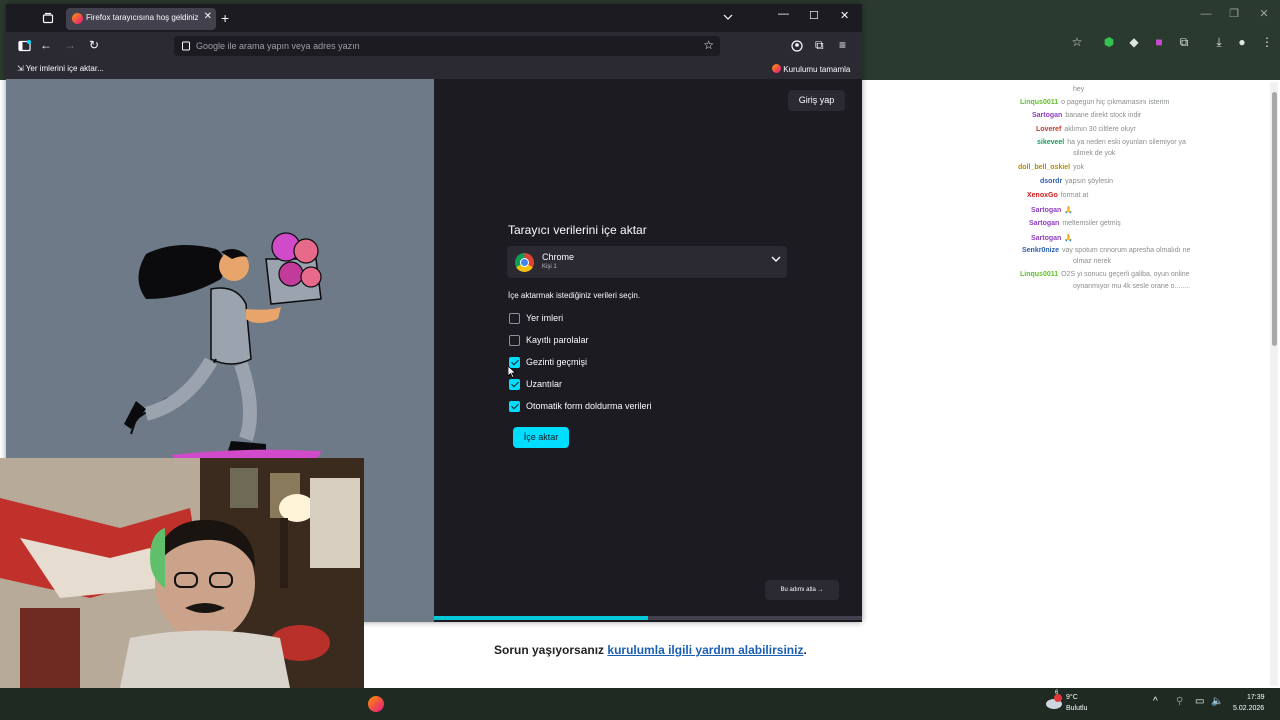 The width and height of the screenshot is (1280, 720). What do you see at coordinates (1074, 195) in the screenshot?
I see `chat-text: format at` at bounding box center [1074, 195].